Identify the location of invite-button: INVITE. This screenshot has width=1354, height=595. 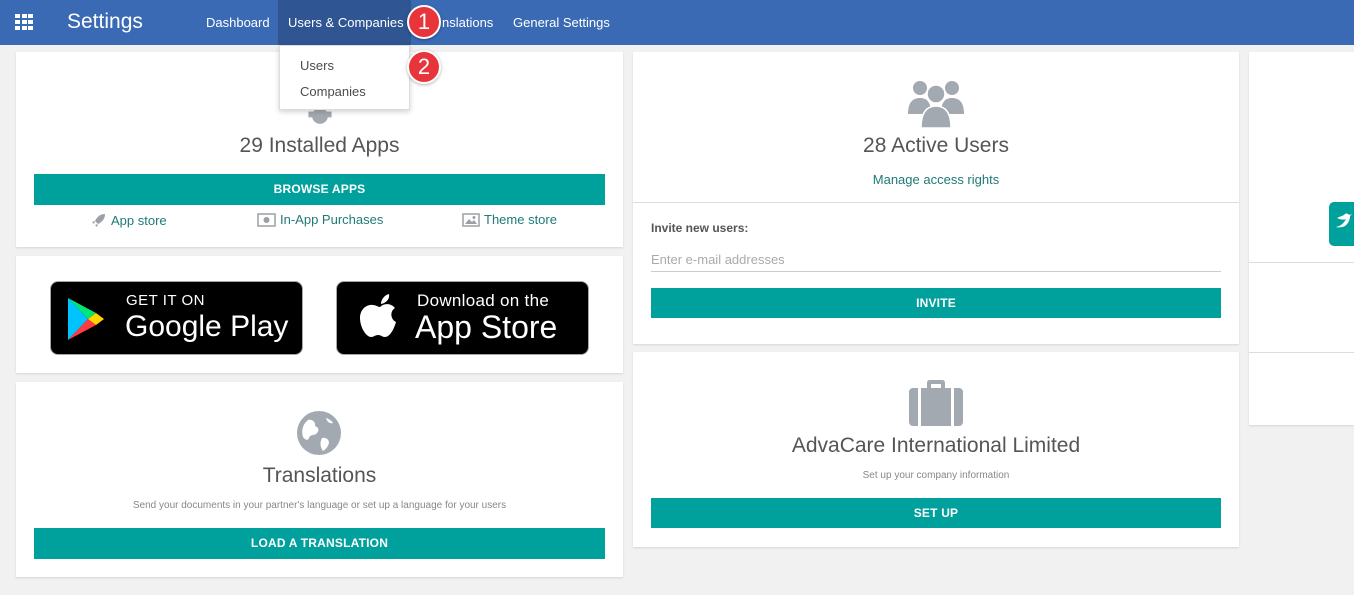
(936, 303).